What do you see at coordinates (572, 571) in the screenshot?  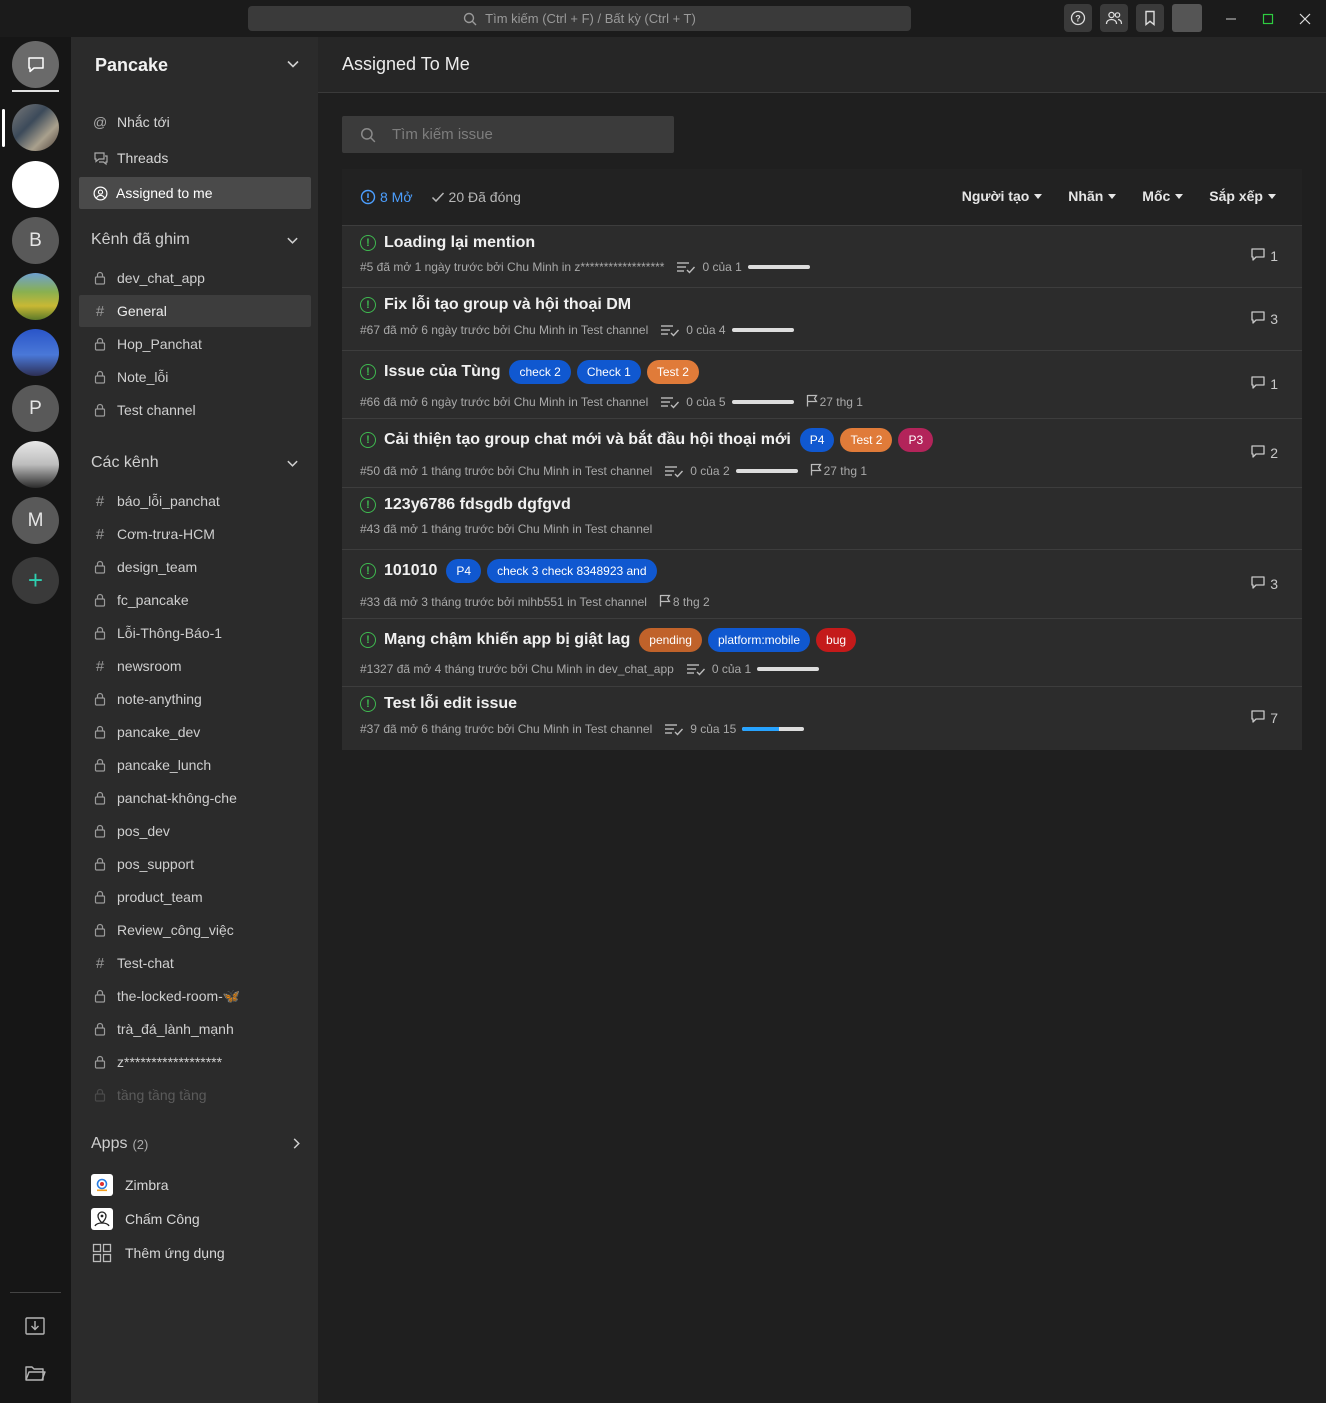 I see `issue-label: check 3 check 8348923 and` at bounding box center [572, 571].